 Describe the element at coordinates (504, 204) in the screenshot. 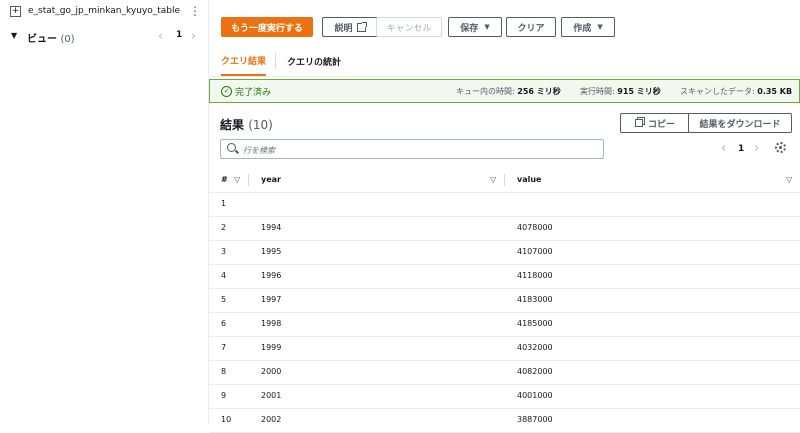

I see `table-row: 1` at that location.